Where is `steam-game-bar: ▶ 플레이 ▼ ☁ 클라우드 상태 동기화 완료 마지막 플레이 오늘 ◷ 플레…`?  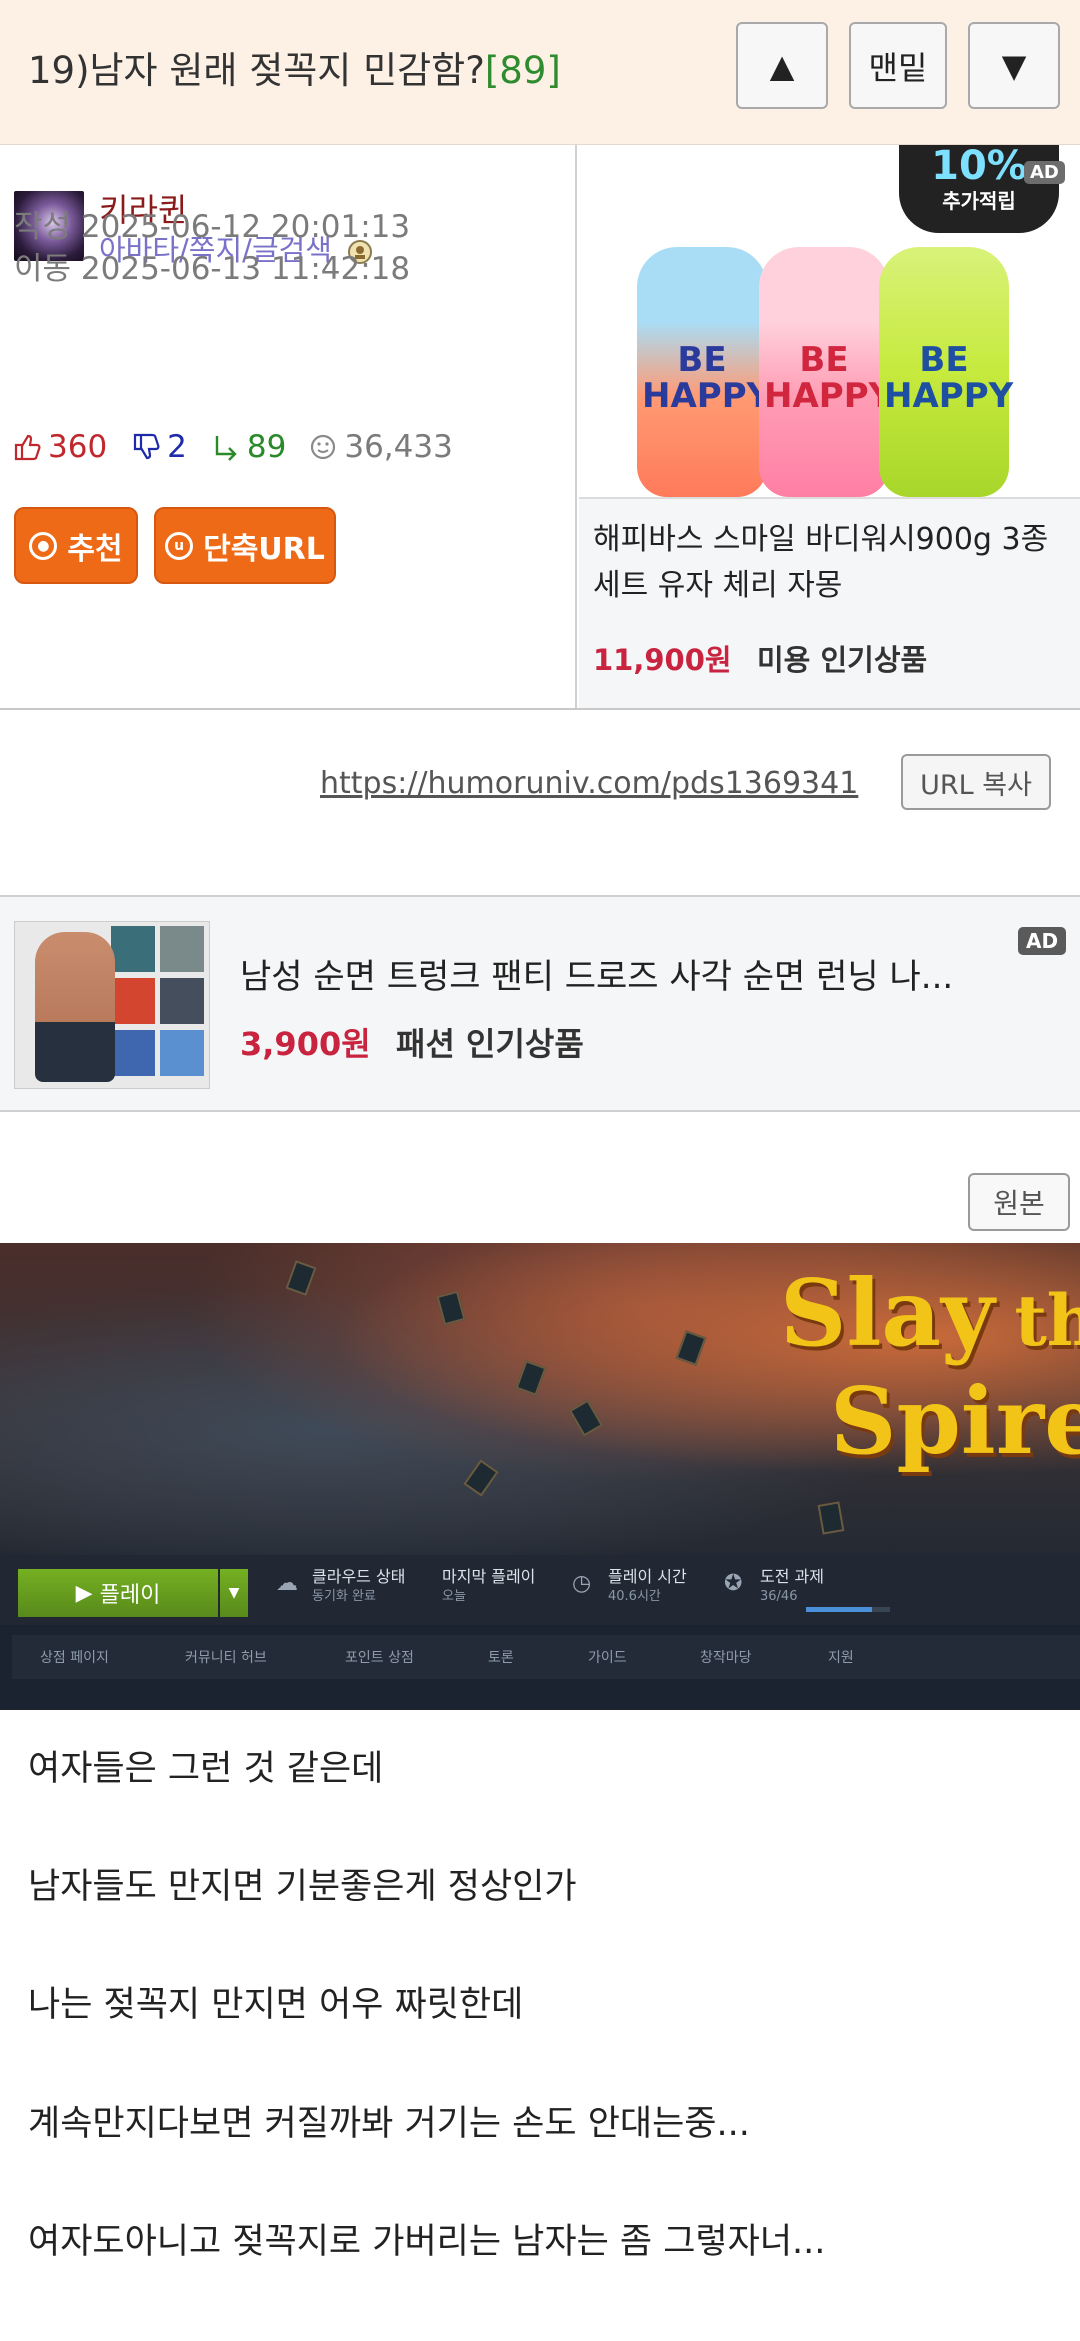 steam-game-bar: ▶ 플레이 ▼ ☁ 클라우드 상태 동기화 완료 마지막 플레이 오늘 ◷ 플레… is located at coordinates (540, 1590).